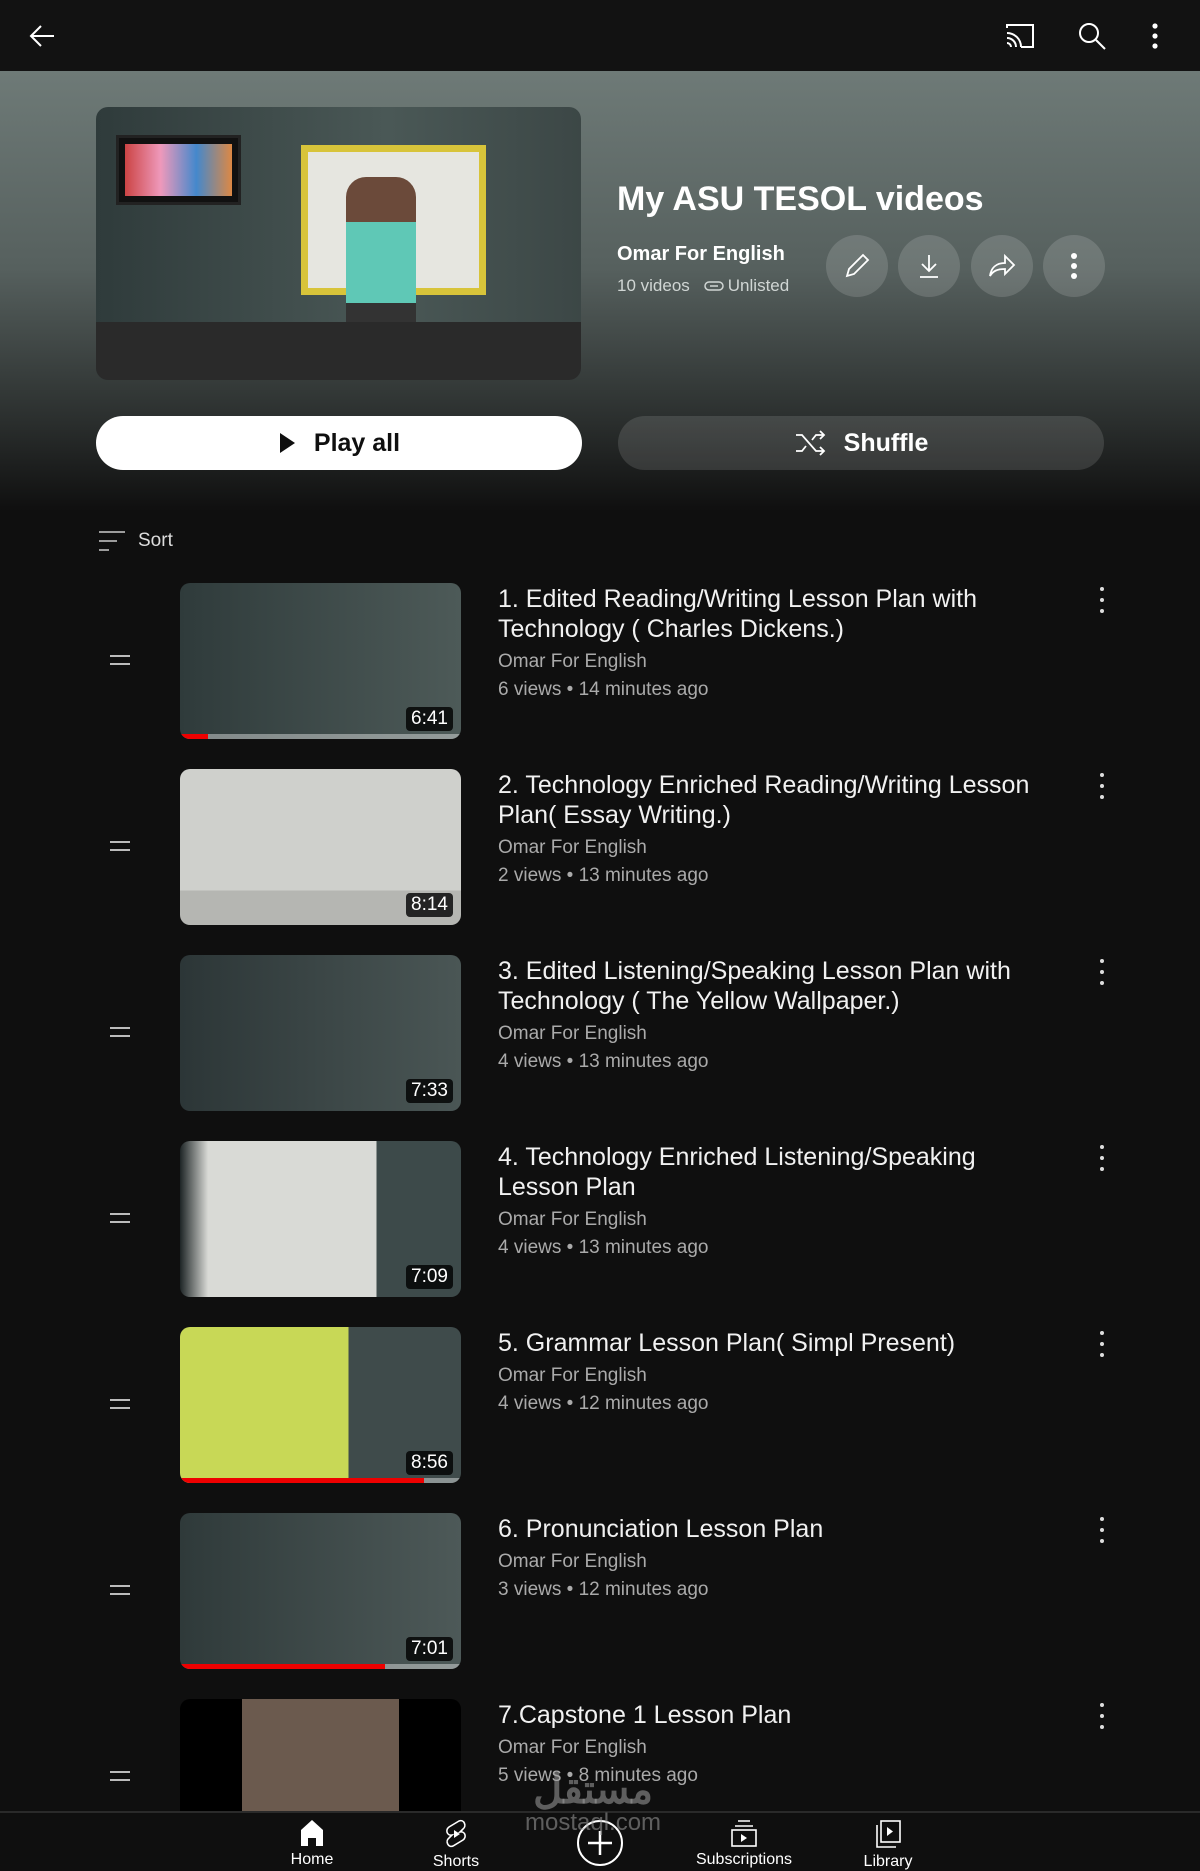 This screenshot has height=1871, width=1200. I want to click on video-duration: 7:09, so click(429, 1277).